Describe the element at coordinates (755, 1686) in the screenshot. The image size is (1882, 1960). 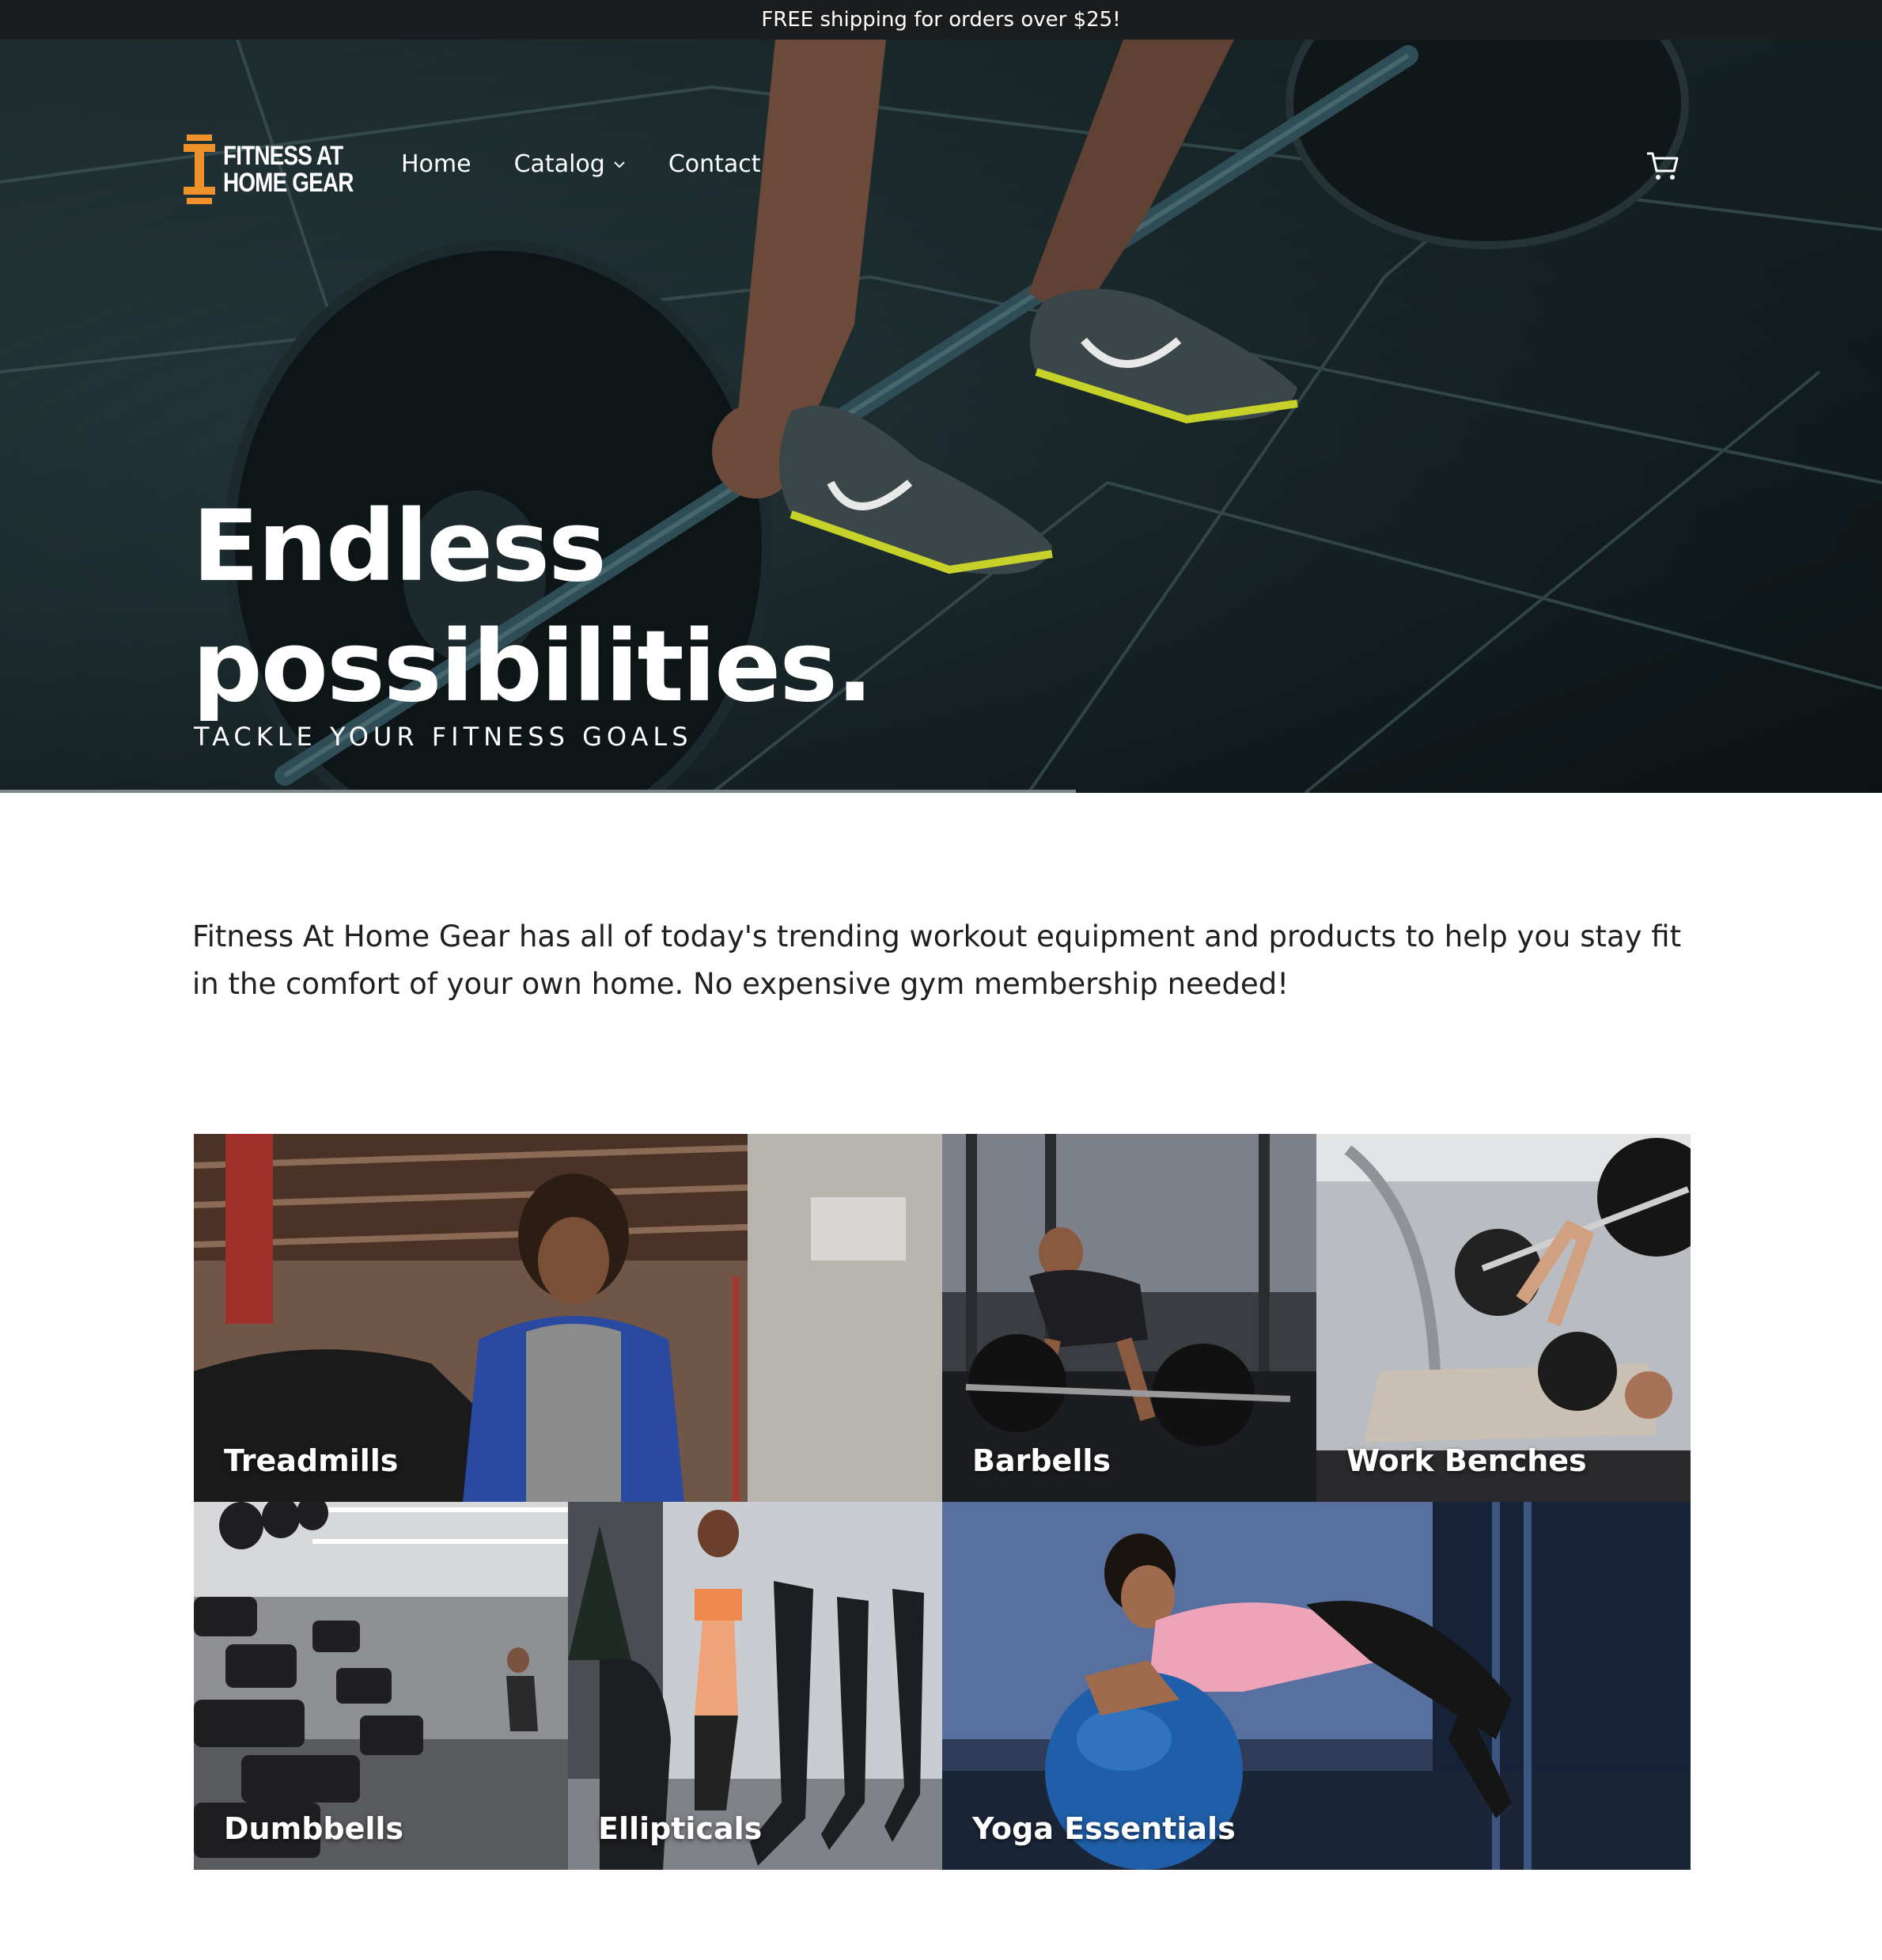
I see `collection-ellipticals: Ellipticals` at that location.